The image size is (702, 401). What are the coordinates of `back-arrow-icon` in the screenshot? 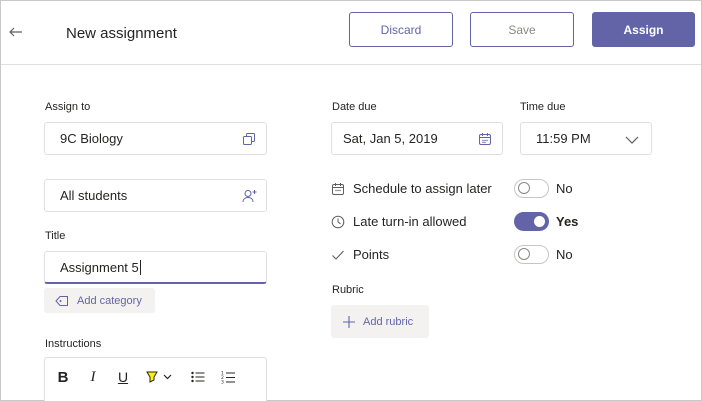 It's located at (16, 32).